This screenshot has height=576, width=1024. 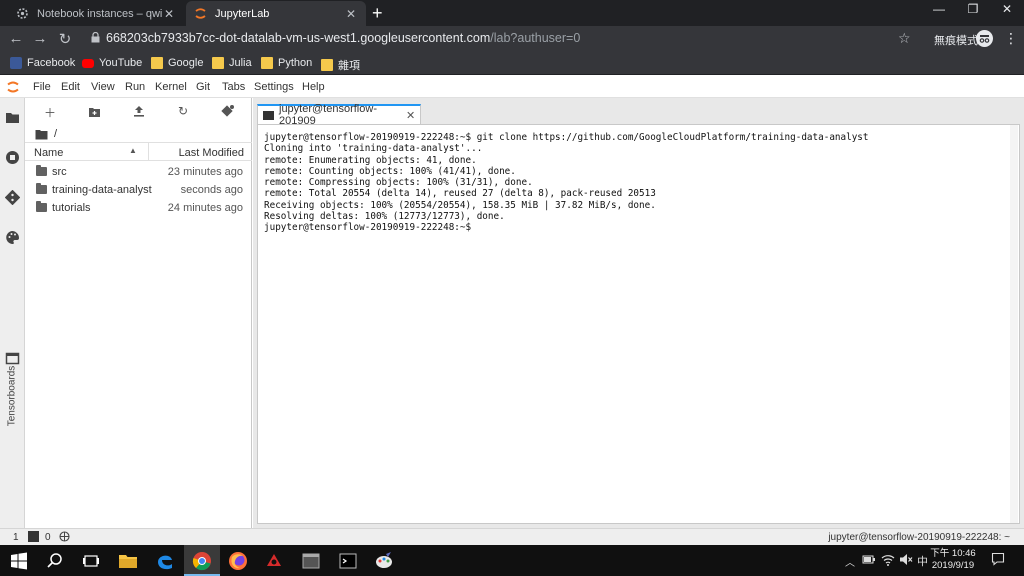 What do you see at coordinates (59, 172) in the screenshot?
I see `file-name: src` at bounding box center [59, 172].